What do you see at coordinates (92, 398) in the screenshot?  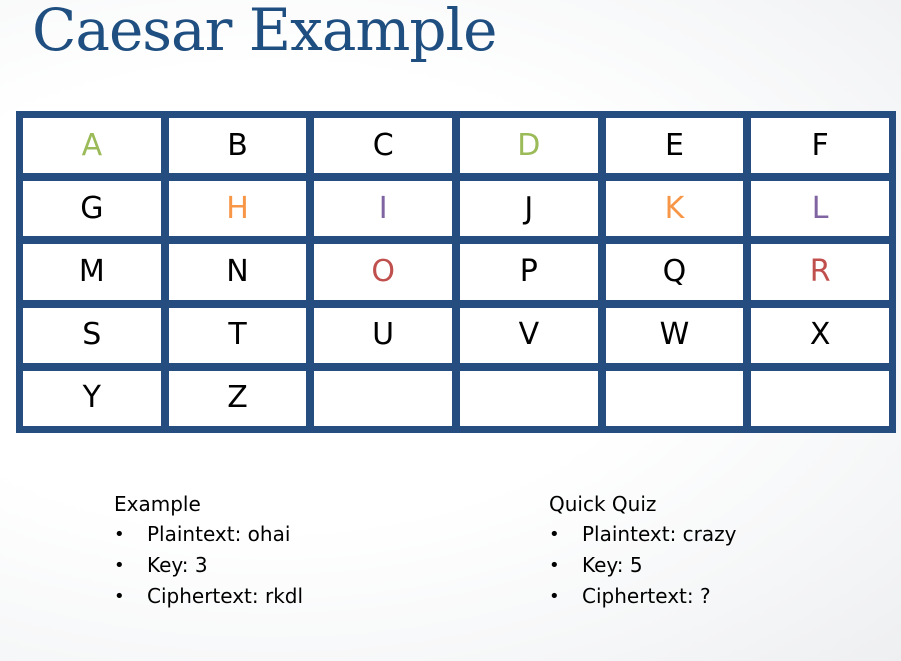 I see `grid-cell: Y` at bounding box center [92, 398].